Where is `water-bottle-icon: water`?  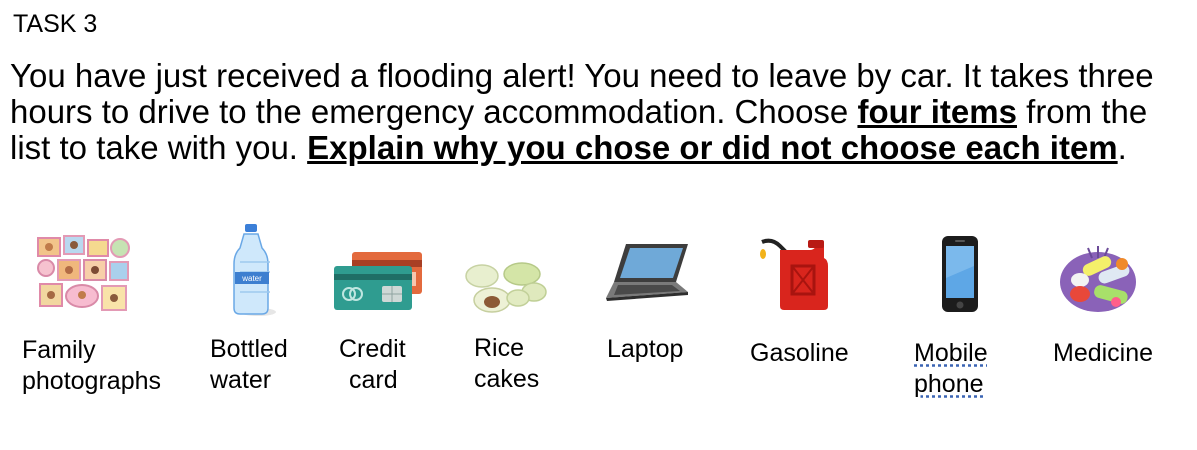 water-bottle-icon: water is located at coordinates (254, 270).